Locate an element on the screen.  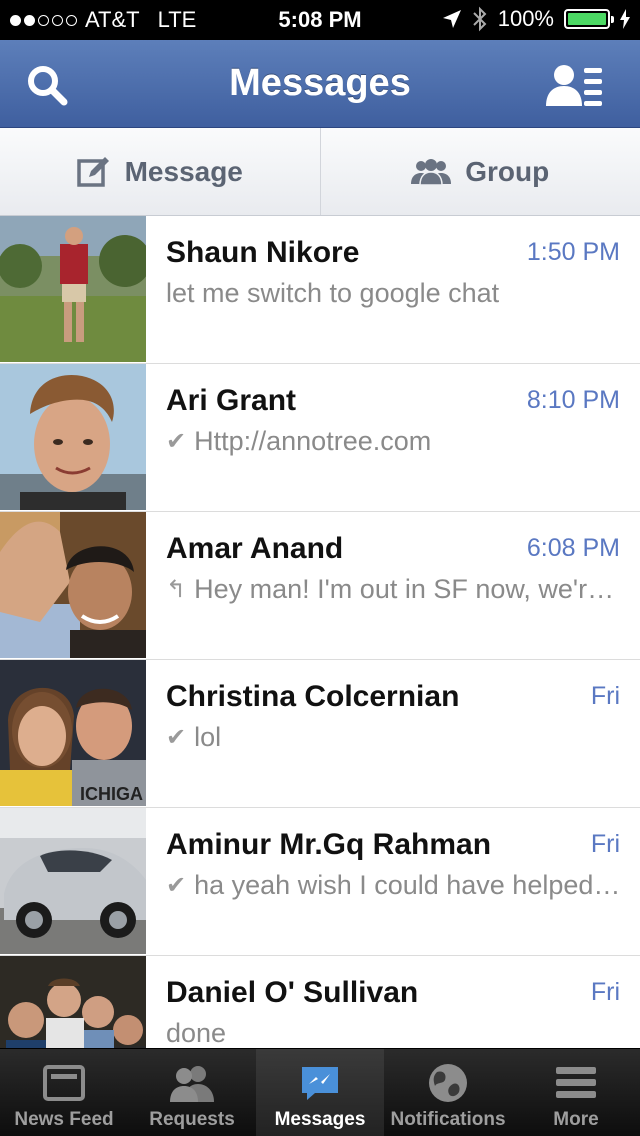
status-bar: AT&T LTE 5:08 PM 100% is located at coordinates (320, 20).